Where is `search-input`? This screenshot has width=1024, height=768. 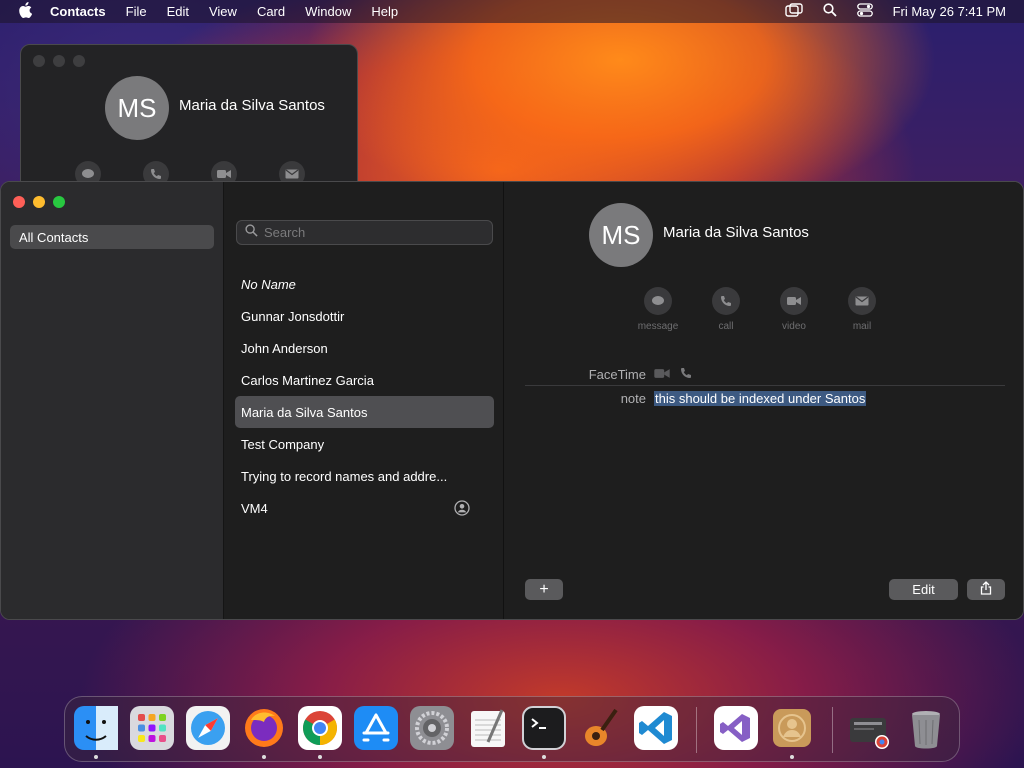
search-input is located at coordinates (369, 232).